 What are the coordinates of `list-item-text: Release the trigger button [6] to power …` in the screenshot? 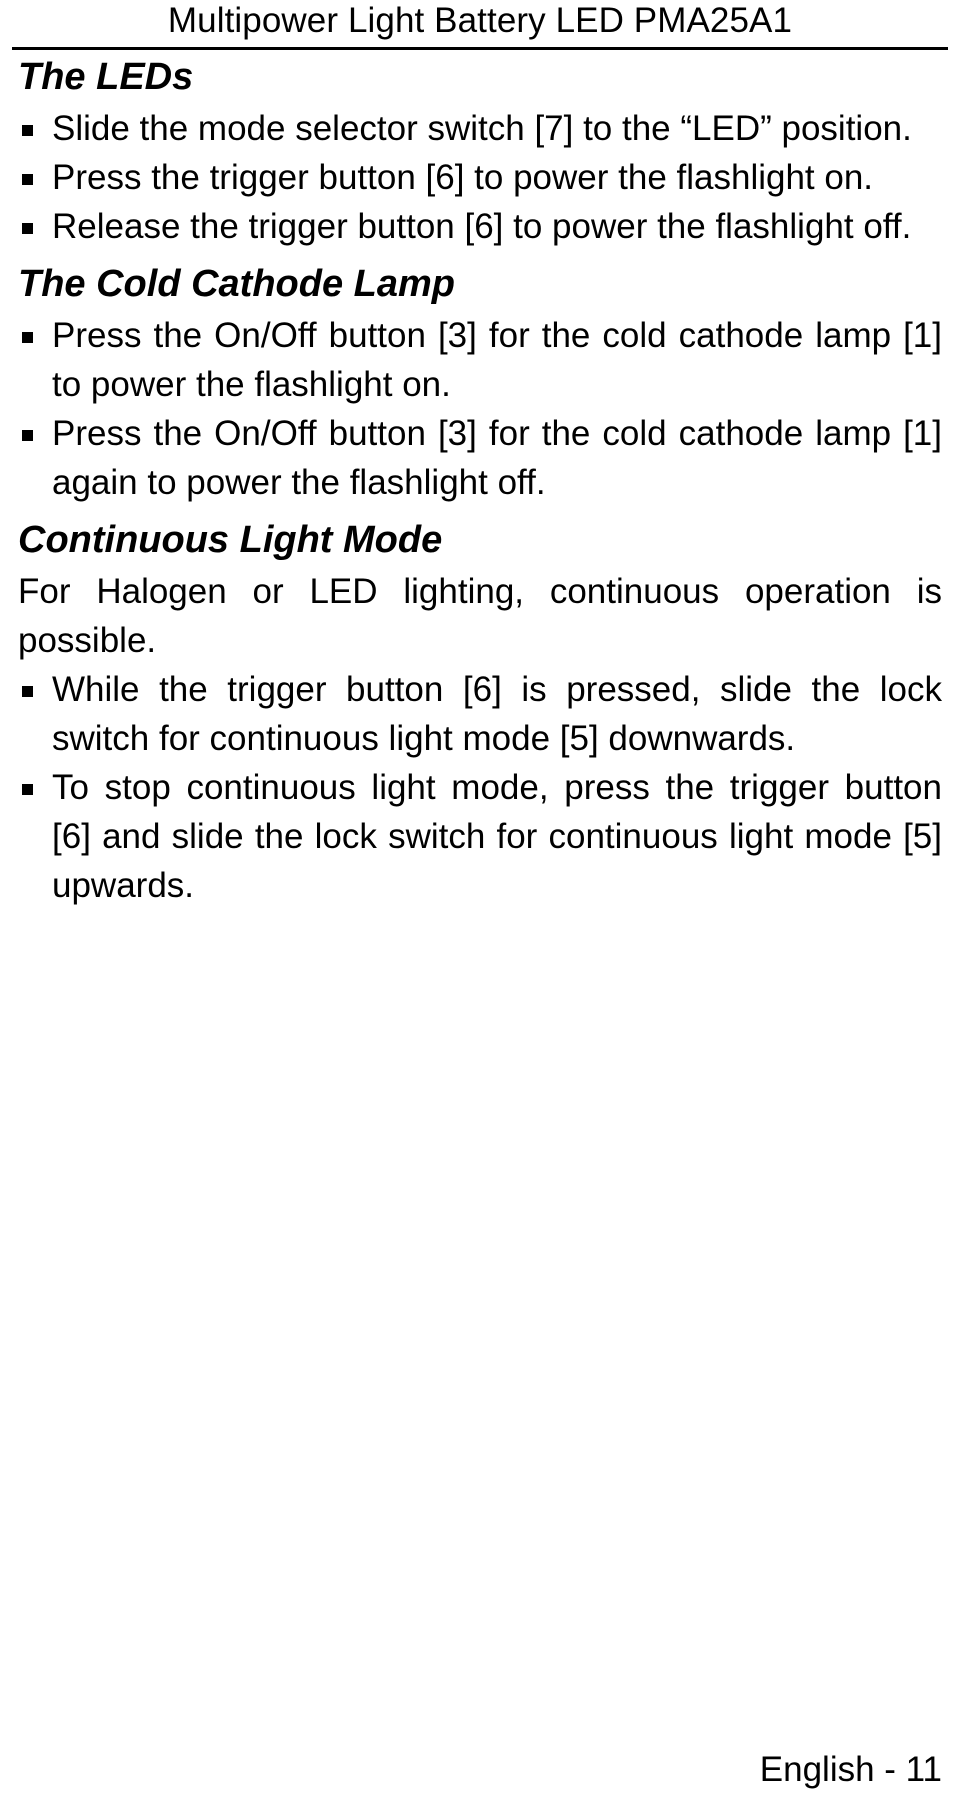 It's located at (482, 226).